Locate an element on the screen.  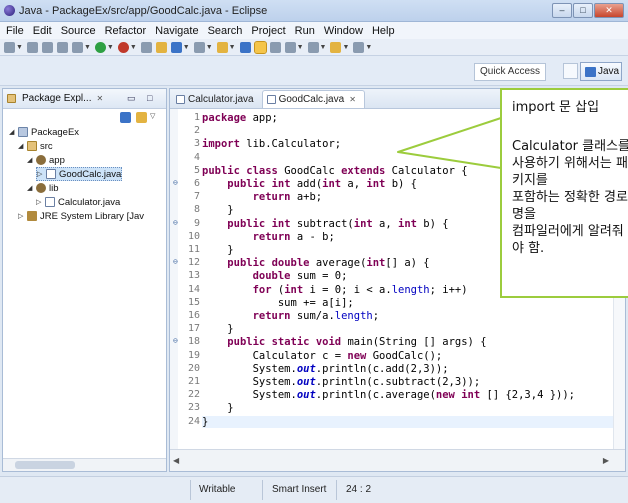
new-icon is located at coordinates (9, 47).